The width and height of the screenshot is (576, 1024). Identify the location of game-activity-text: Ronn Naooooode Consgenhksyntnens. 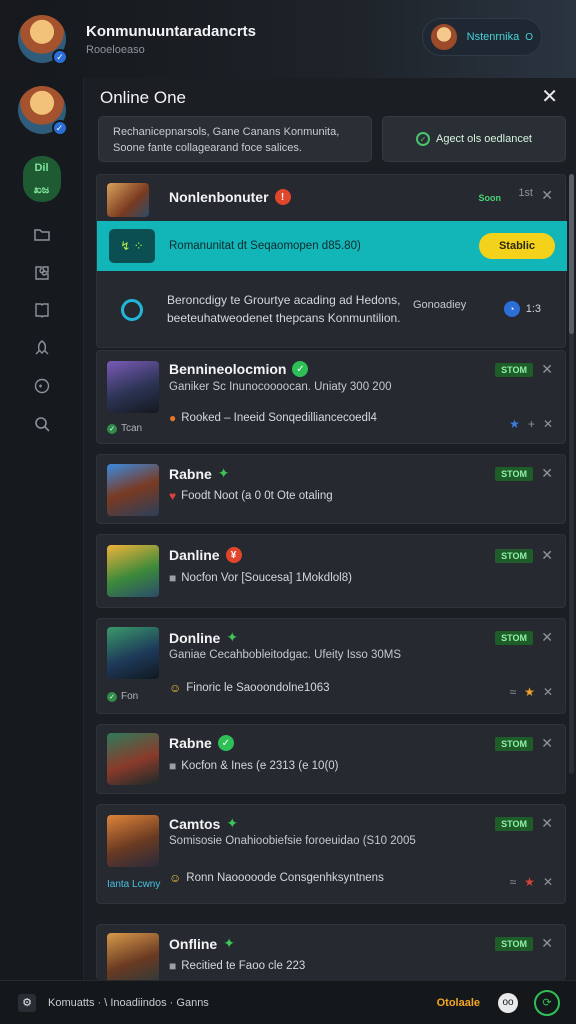
(285, 878).